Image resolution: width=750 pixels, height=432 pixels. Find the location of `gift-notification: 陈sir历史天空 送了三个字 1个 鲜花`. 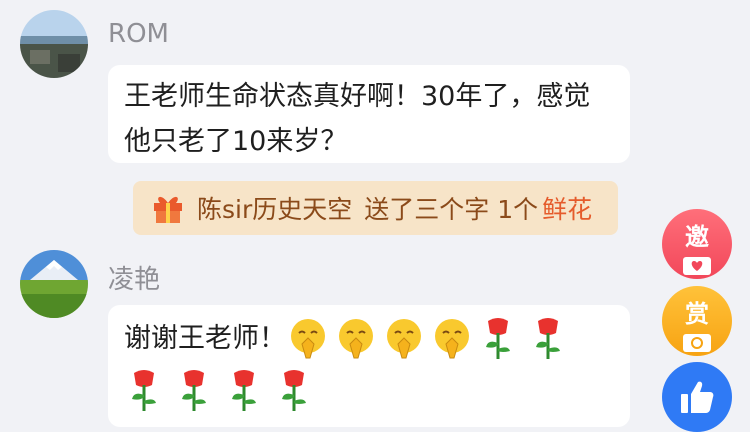

gift-notification: 陈sir历史天空 送了三个字 1个 鲜花 is located at coordinates (375, 208).